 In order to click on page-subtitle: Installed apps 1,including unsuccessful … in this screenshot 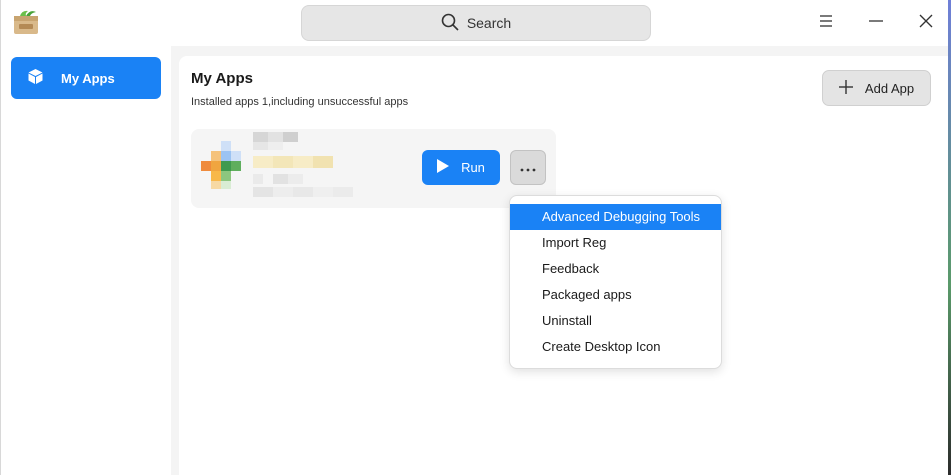, I will do `click(300, 102)`.